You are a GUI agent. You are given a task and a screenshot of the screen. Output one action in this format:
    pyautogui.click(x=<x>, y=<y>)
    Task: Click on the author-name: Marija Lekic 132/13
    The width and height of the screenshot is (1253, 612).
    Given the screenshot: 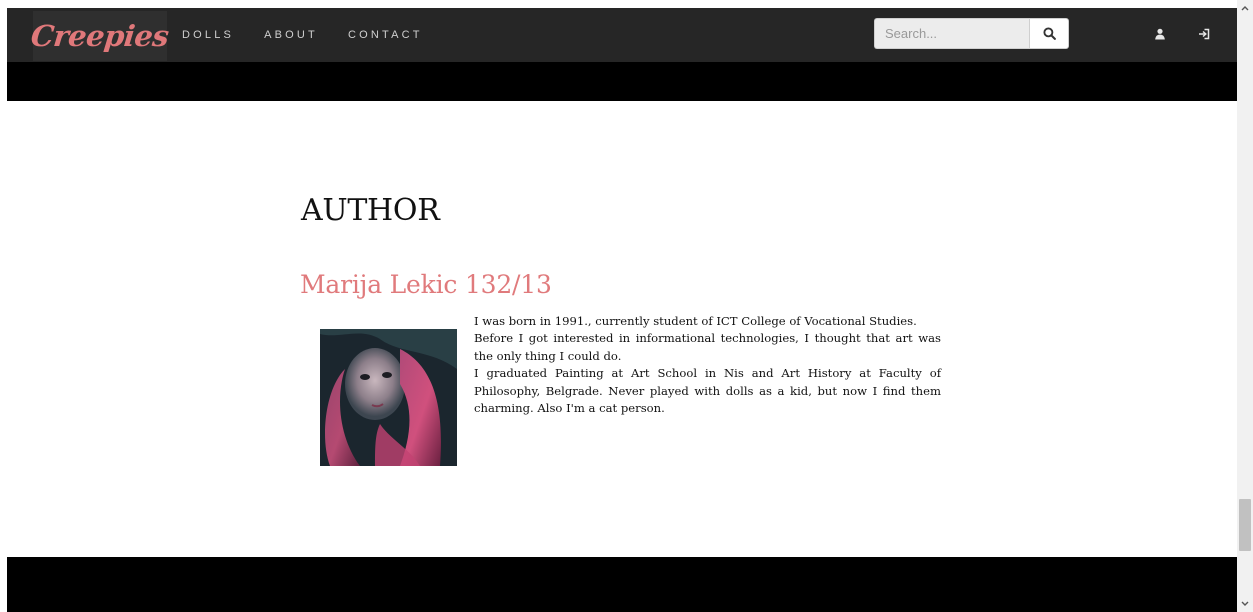 What is the action you would take?
    pyautogui.click(x=426, y=284)
    